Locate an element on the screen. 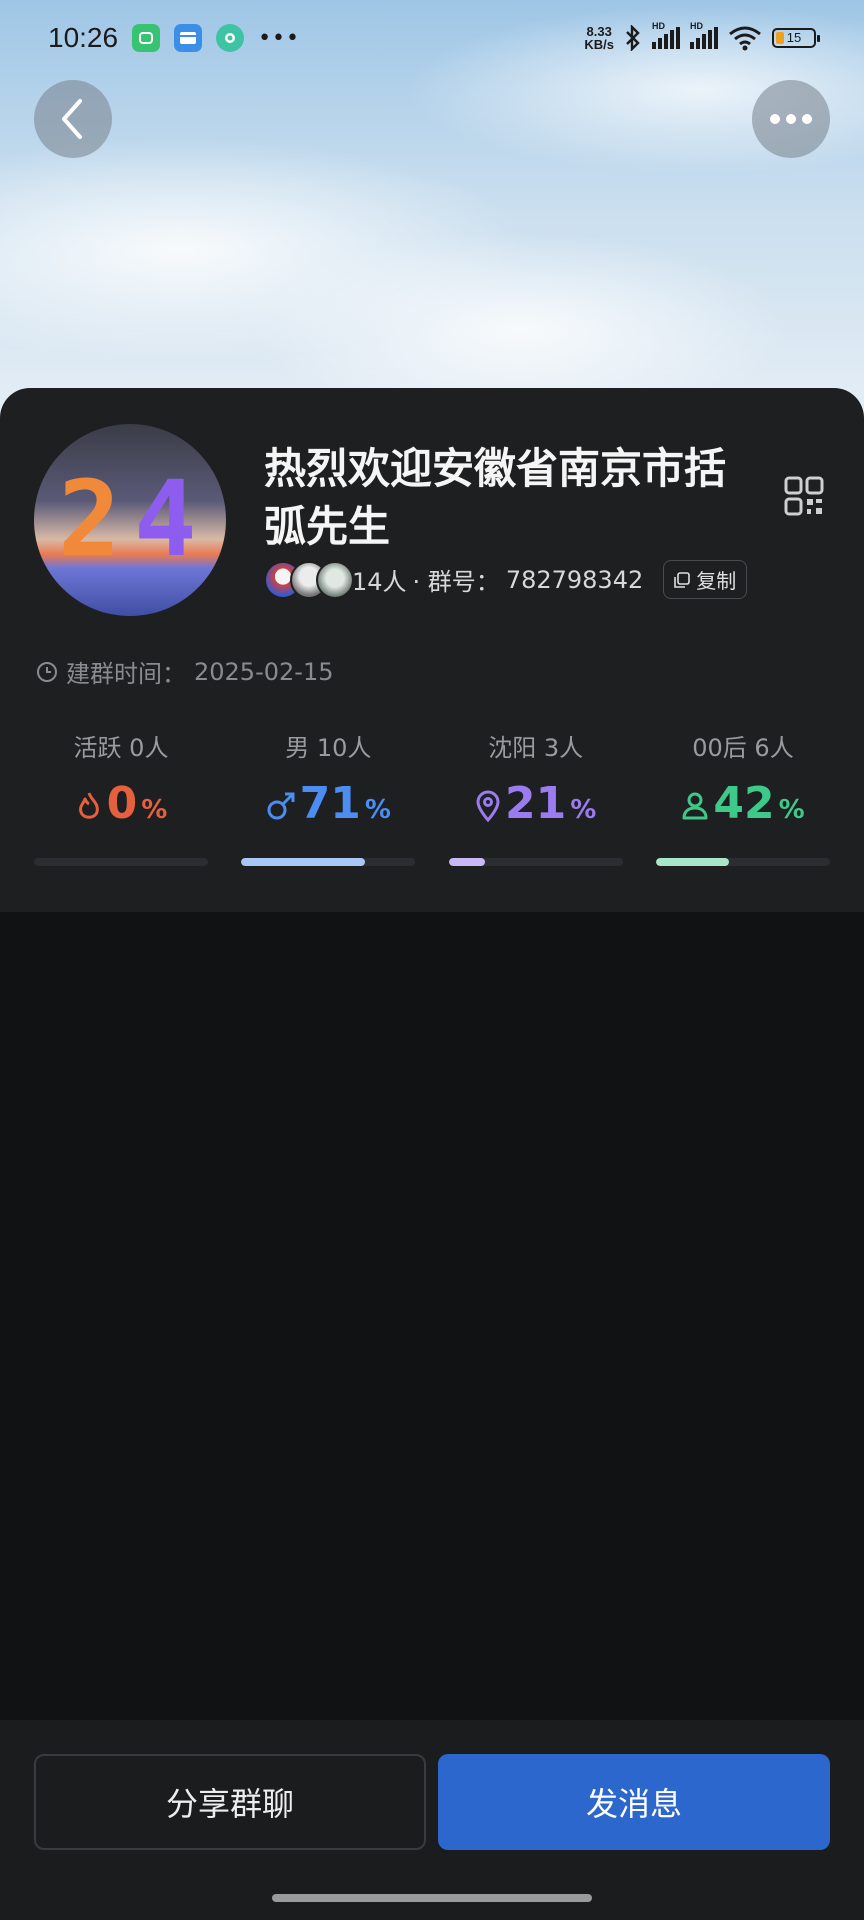 The image size is (864, 1920). stat-gender: 男 10人 71 % is located at coordinates (328, 797).